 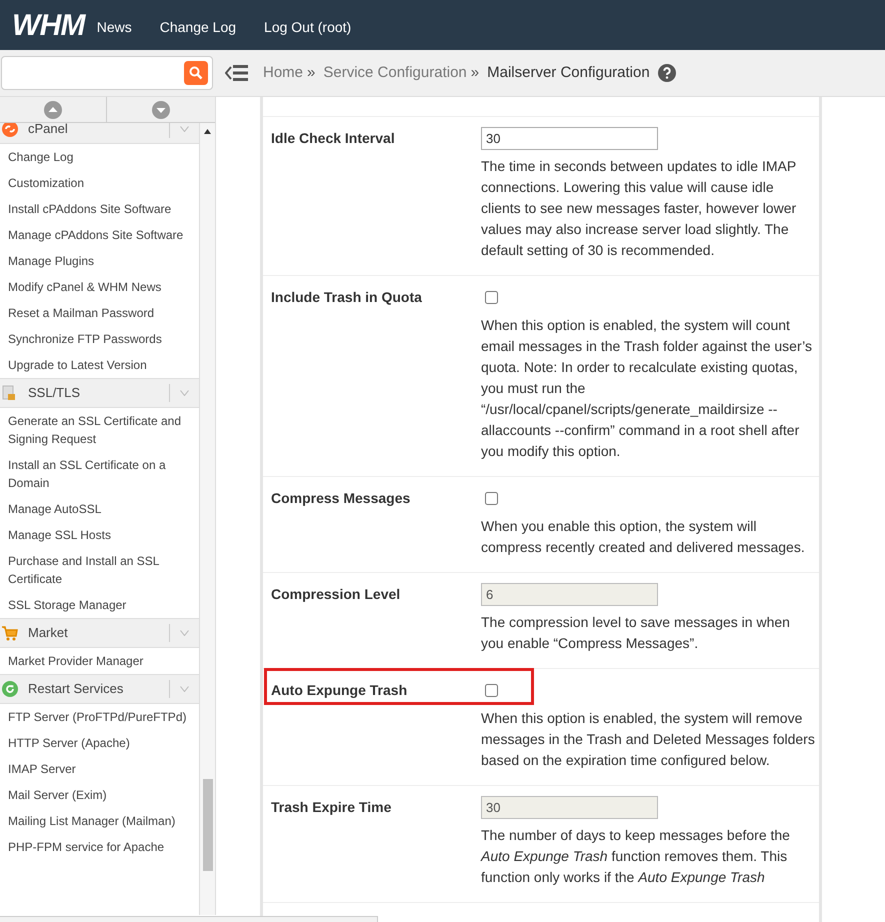 What do you see at coordinates (639, 208) in the screenshot?
I see `setting-description: The time in seconds between updates to idle IMAP connections. Lowering this value will cause idle clients to see new messages faster, however lower values may also increase server load slightly. The default setting of 30 is recommended.` at bounding box center [639, 208].